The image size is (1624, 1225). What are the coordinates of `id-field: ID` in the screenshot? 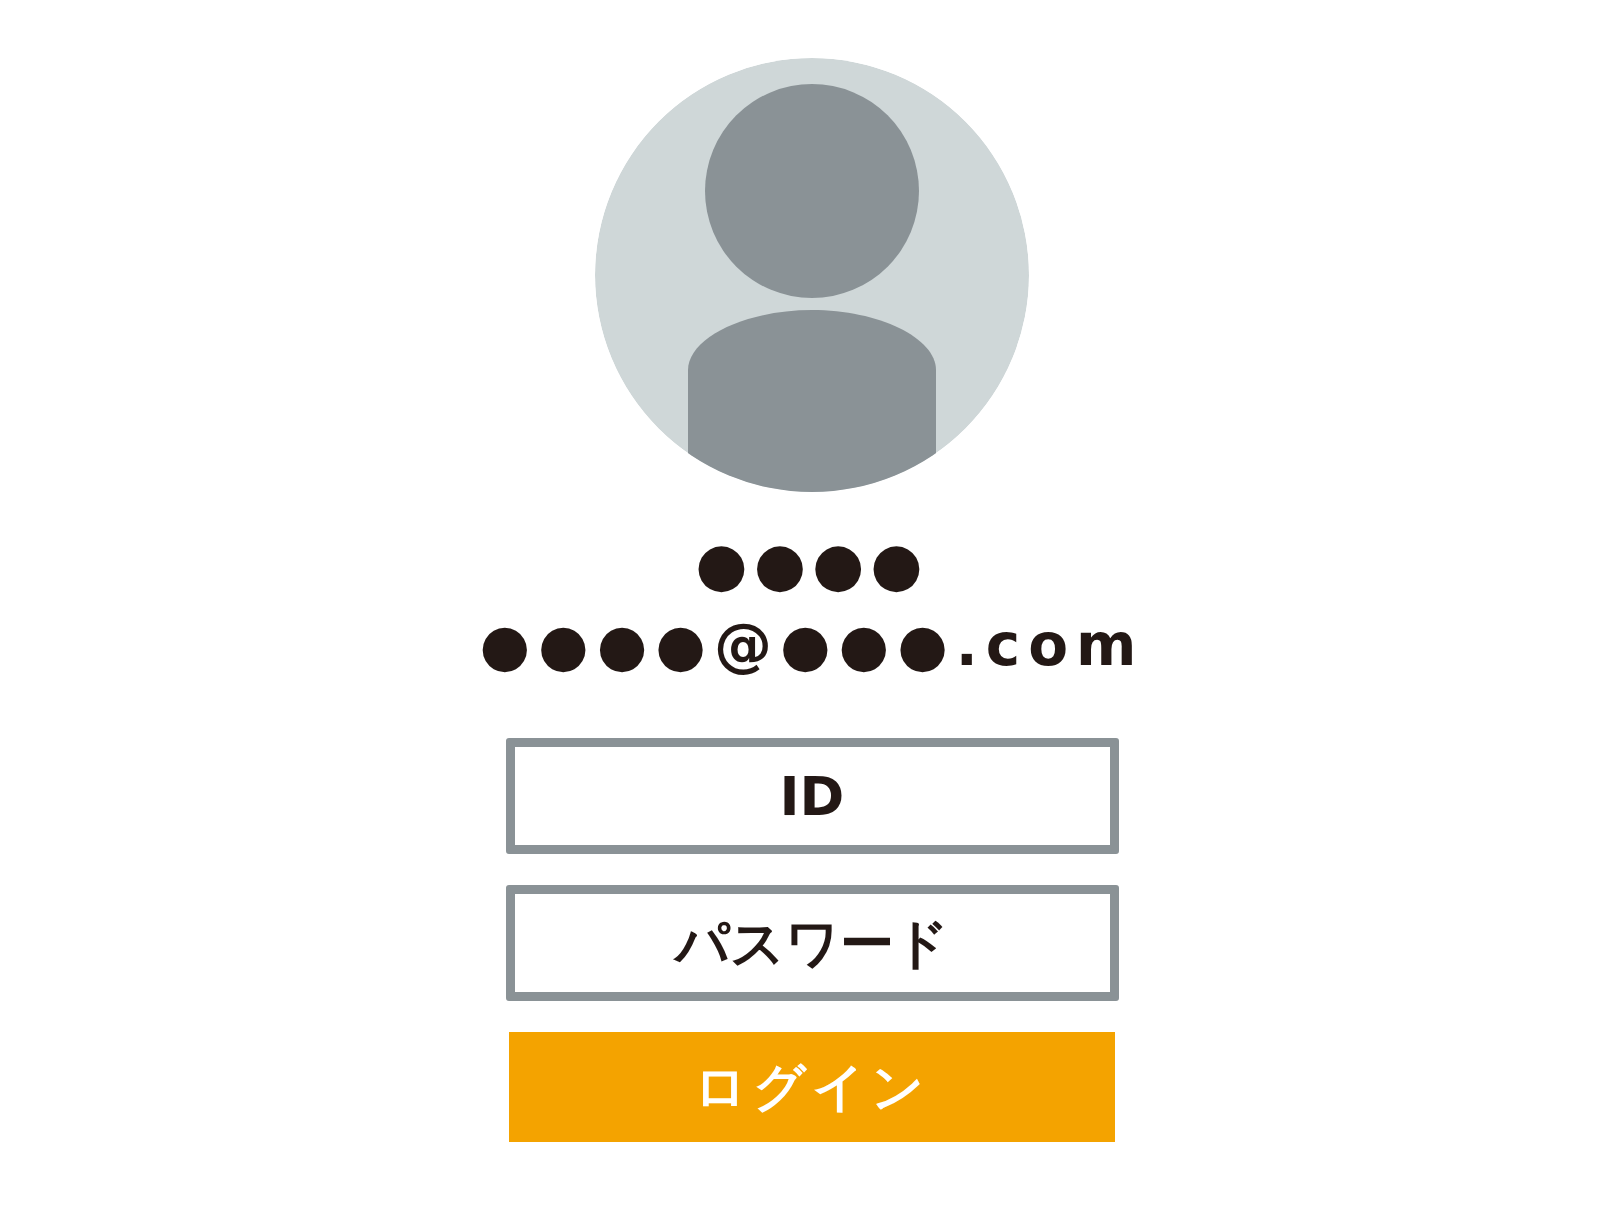 It's located at (812, 796).